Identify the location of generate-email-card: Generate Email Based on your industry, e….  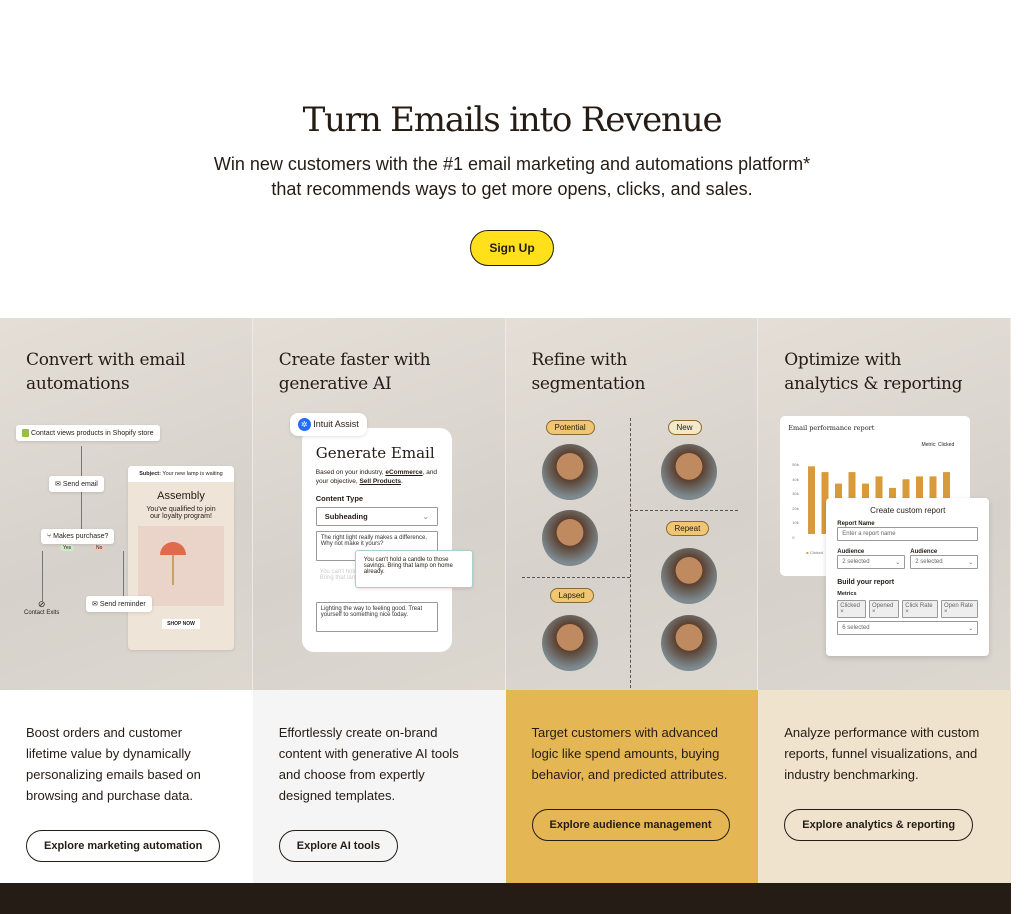
(376, 540).